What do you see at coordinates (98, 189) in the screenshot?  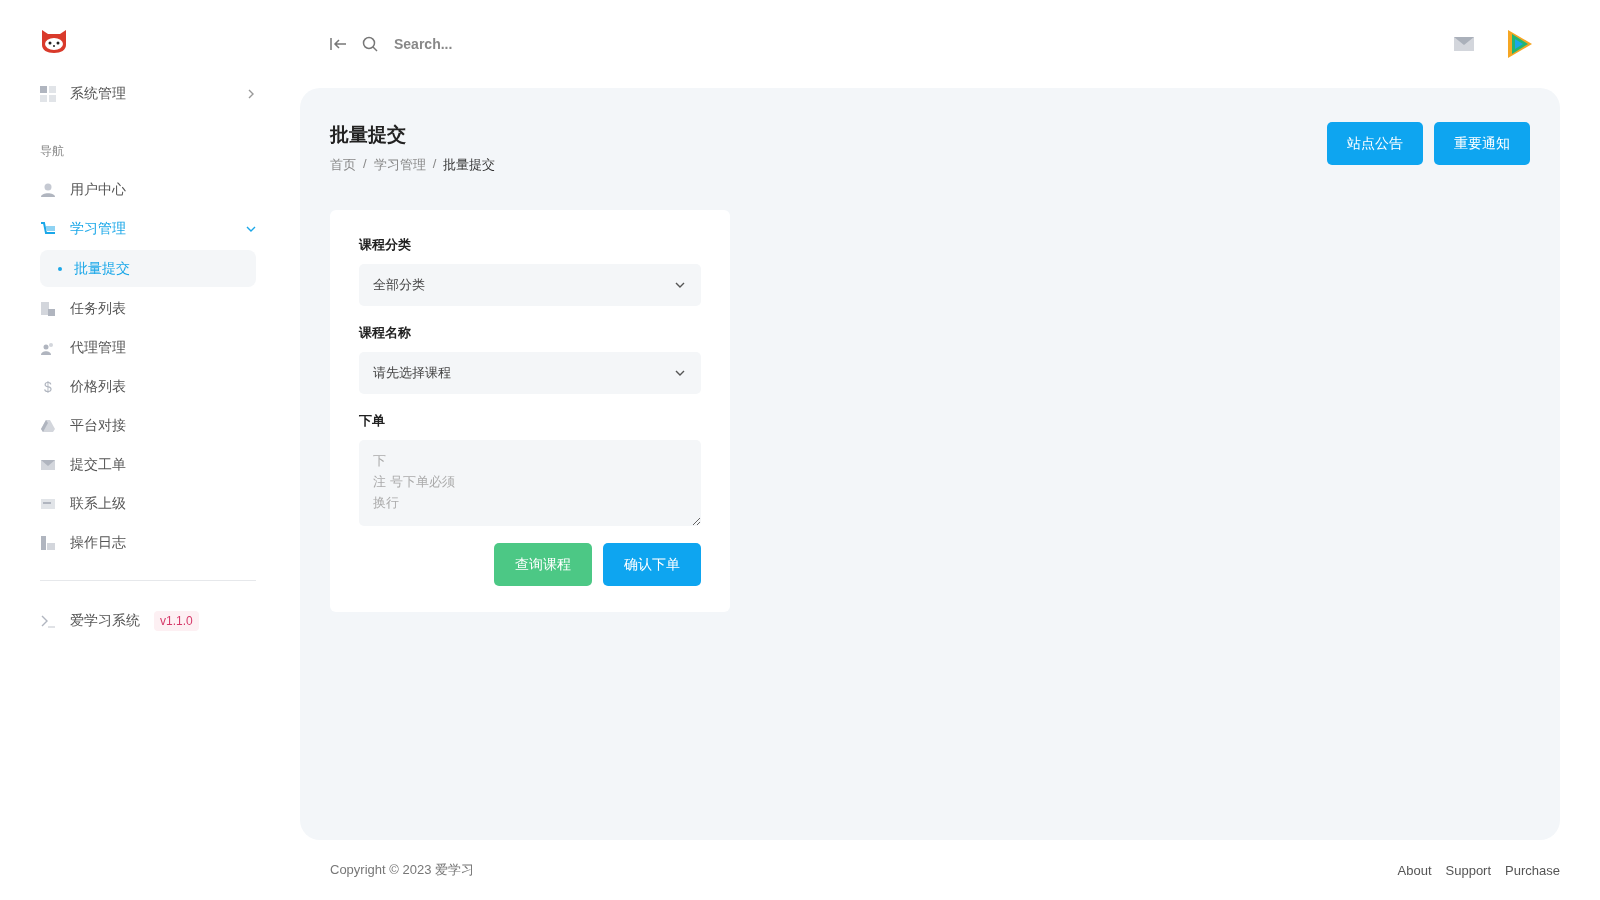 I see `nav-label: 用户中心` at bounding box center [98, 189].